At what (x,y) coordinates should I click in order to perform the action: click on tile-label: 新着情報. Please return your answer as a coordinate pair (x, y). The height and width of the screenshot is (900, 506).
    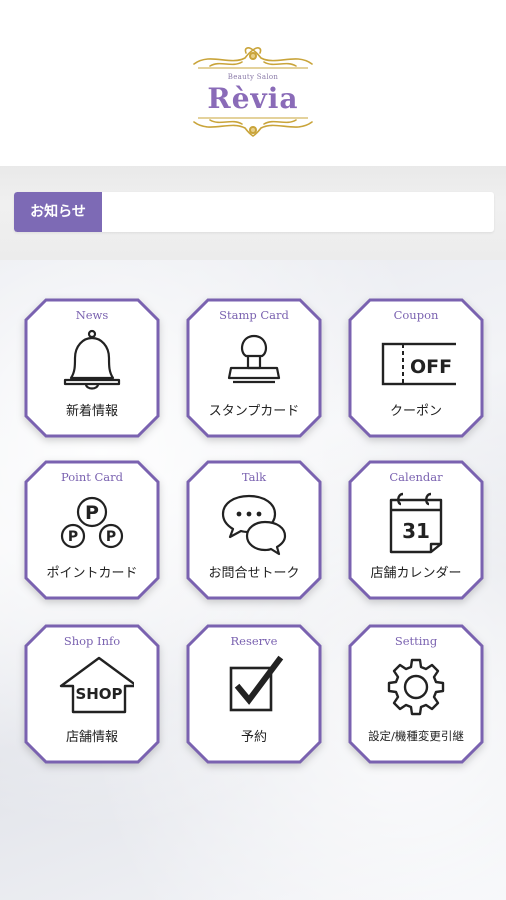
    Looking at the image, I should click on (91, 411).